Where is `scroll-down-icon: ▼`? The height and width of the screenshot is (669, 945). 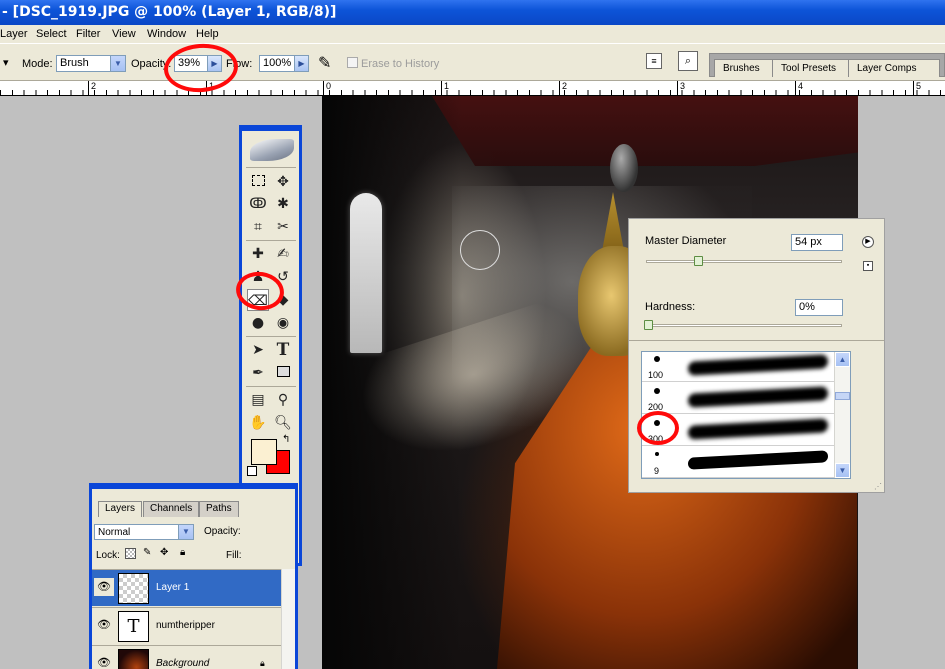
scroll-down-icon: ▼ is located at coordinates (842, 470).